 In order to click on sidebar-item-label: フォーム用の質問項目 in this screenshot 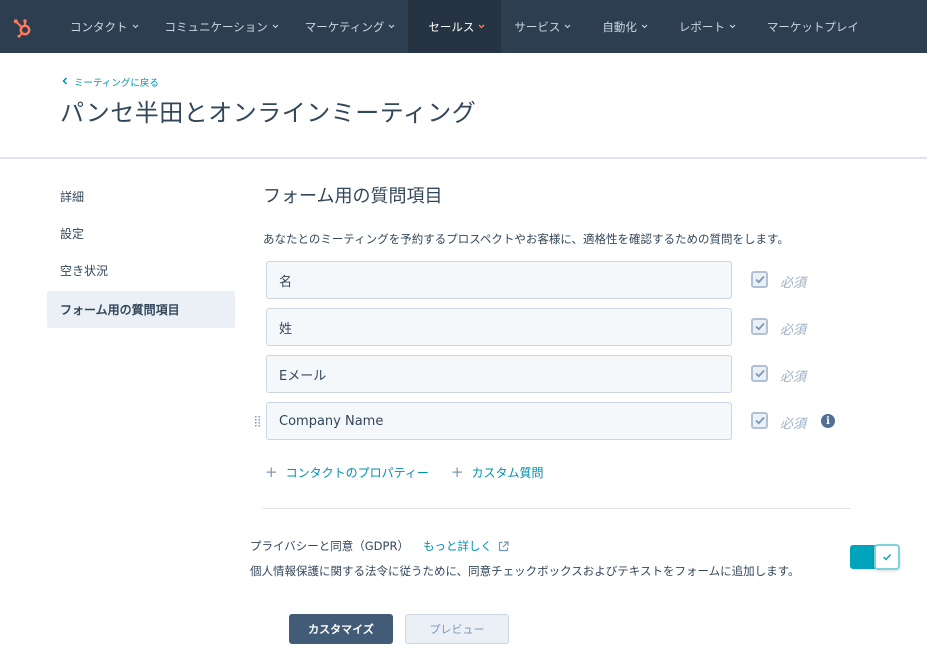, I will do `click(120, 310)`.